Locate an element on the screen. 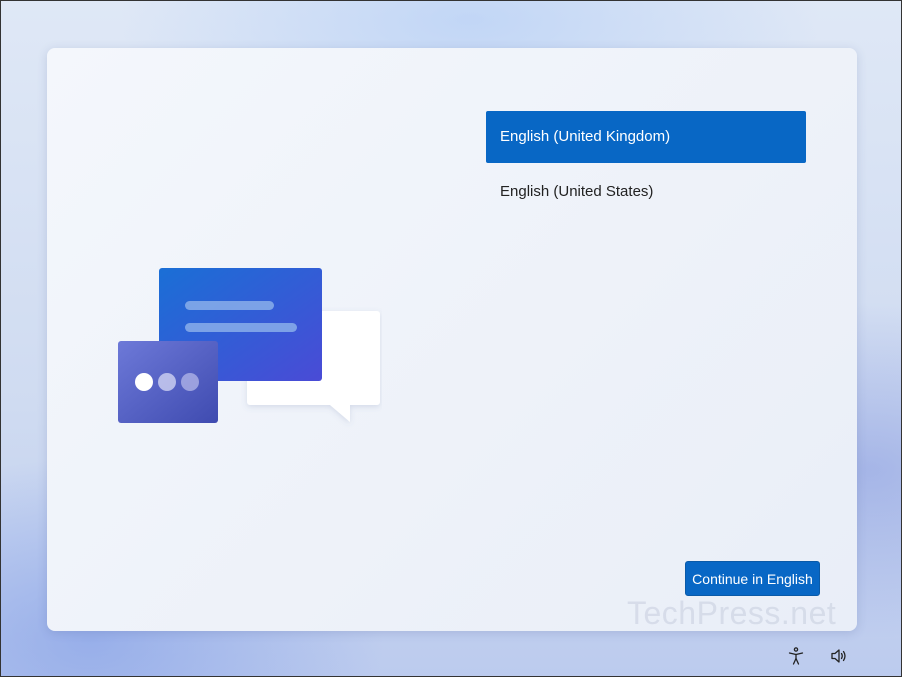 Image resolution: width=902 pixels, height=677 pixels. language-illustration is located at coordinates (249, 345).